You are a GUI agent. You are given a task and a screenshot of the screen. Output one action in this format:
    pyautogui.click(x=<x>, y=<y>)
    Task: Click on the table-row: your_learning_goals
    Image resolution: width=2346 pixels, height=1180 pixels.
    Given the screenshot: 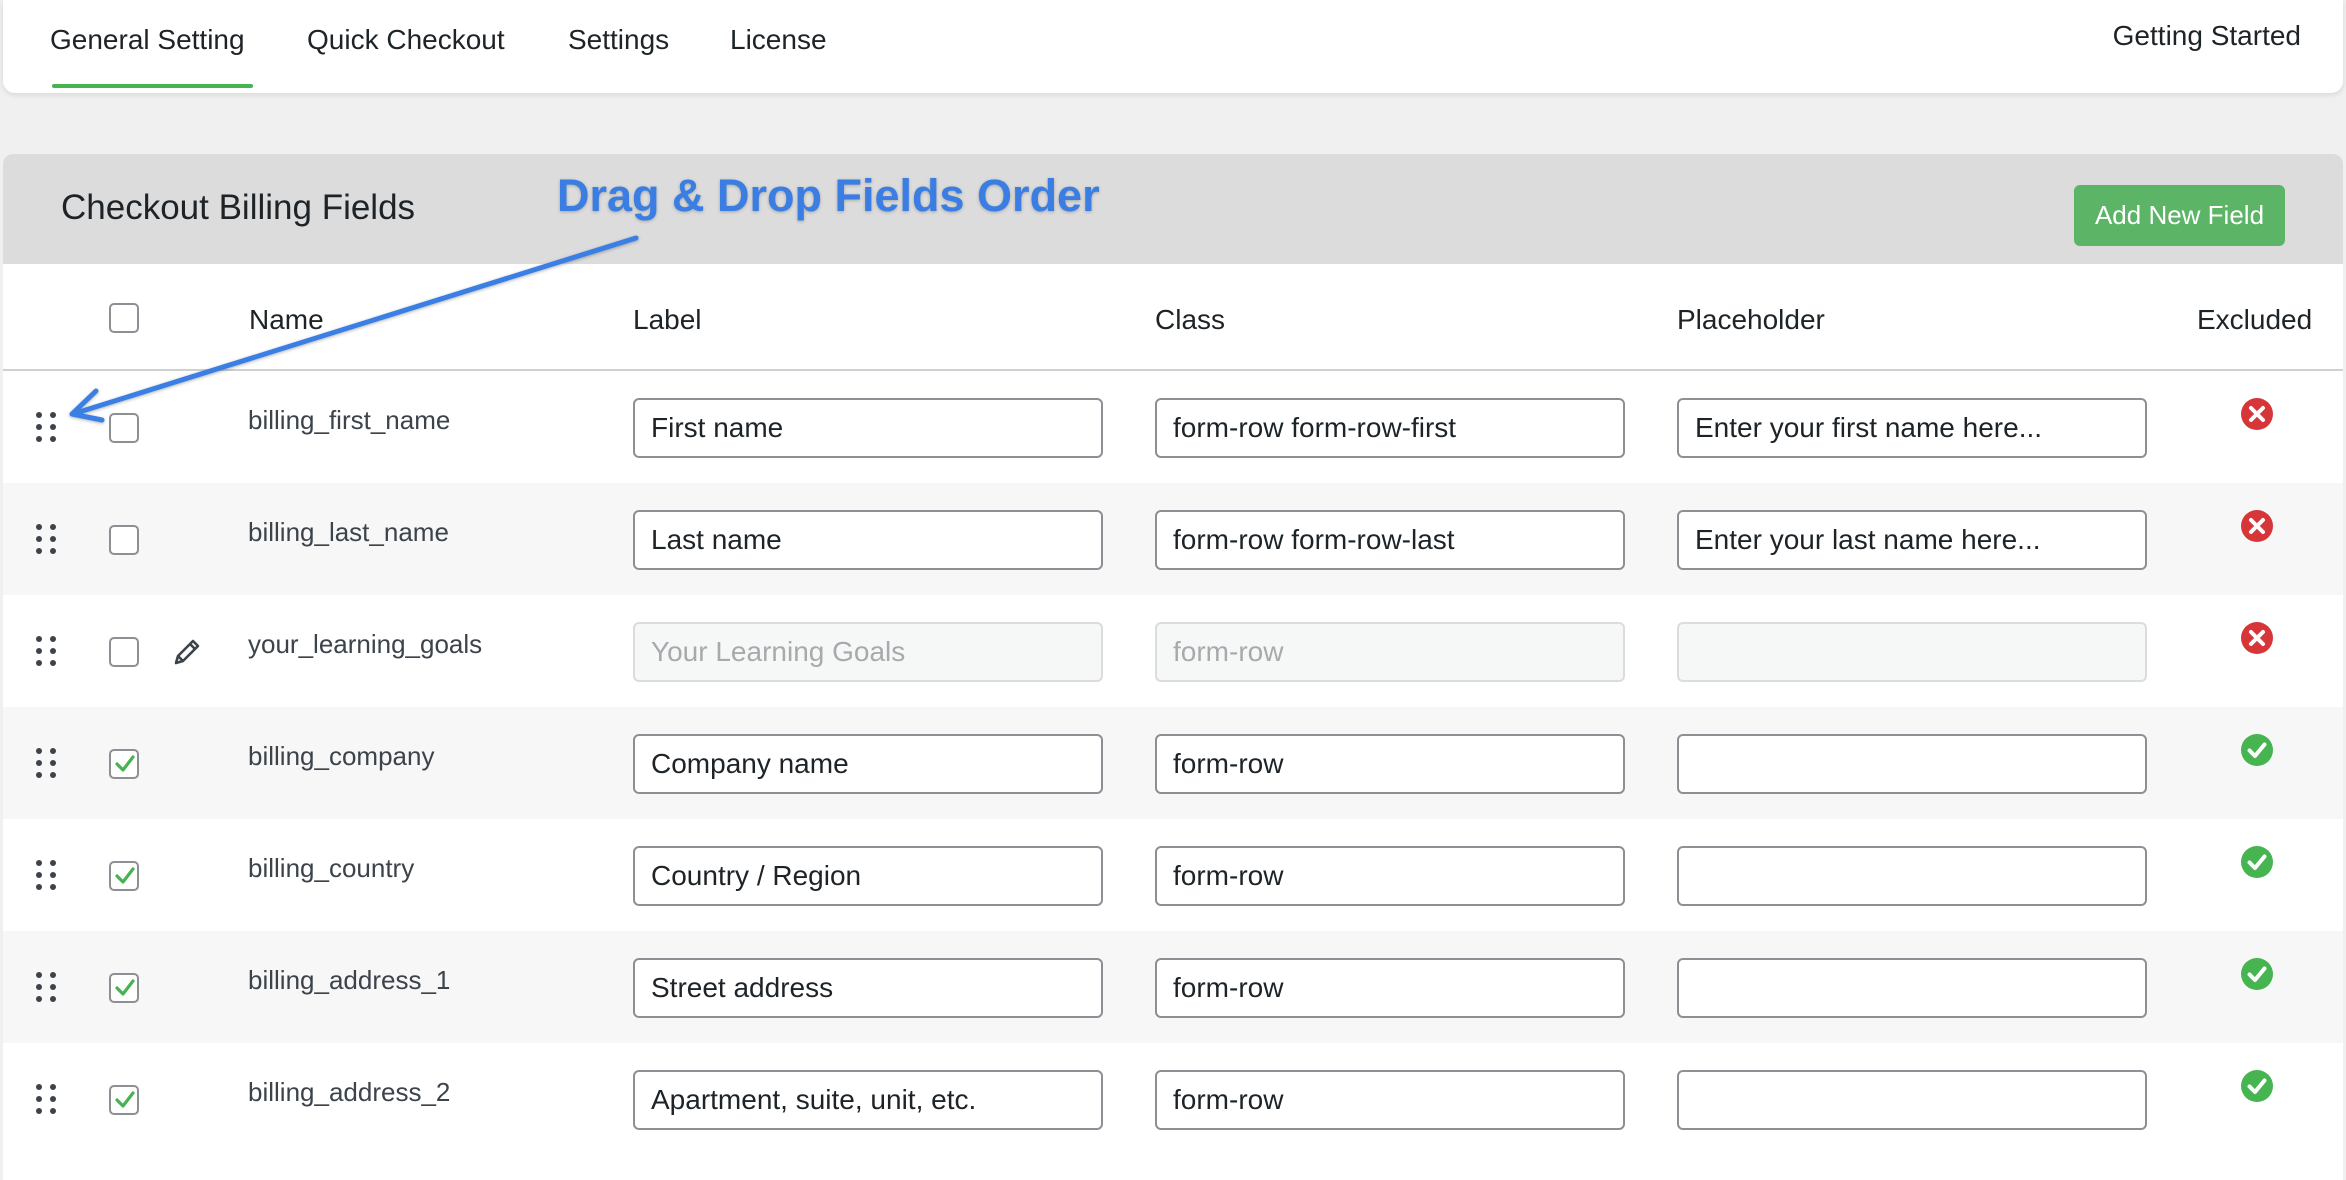 What is the action you would take?
    pyautogui.click(x=1173, y=651)
    